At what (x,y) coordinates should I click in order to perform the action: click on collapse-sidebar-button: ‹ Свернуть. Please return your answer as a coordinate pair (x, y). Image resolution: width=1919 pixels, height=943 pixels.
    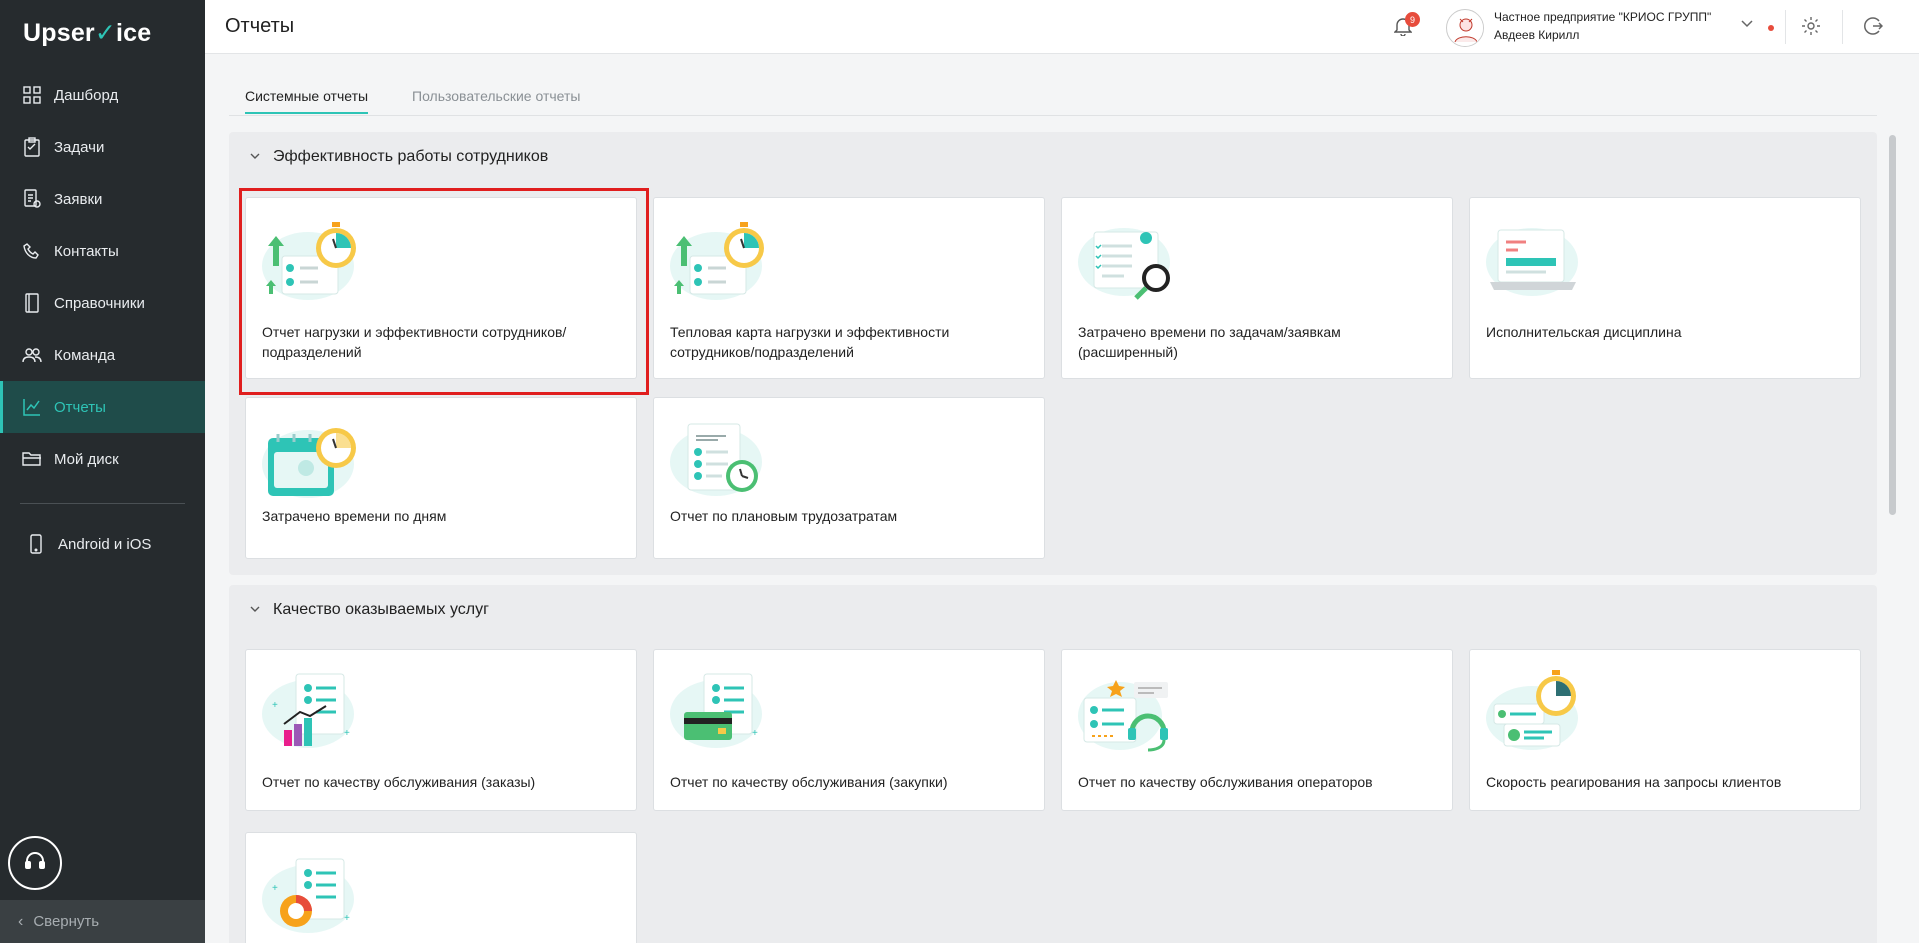
    Looking at the image, I should click on (102, 921).